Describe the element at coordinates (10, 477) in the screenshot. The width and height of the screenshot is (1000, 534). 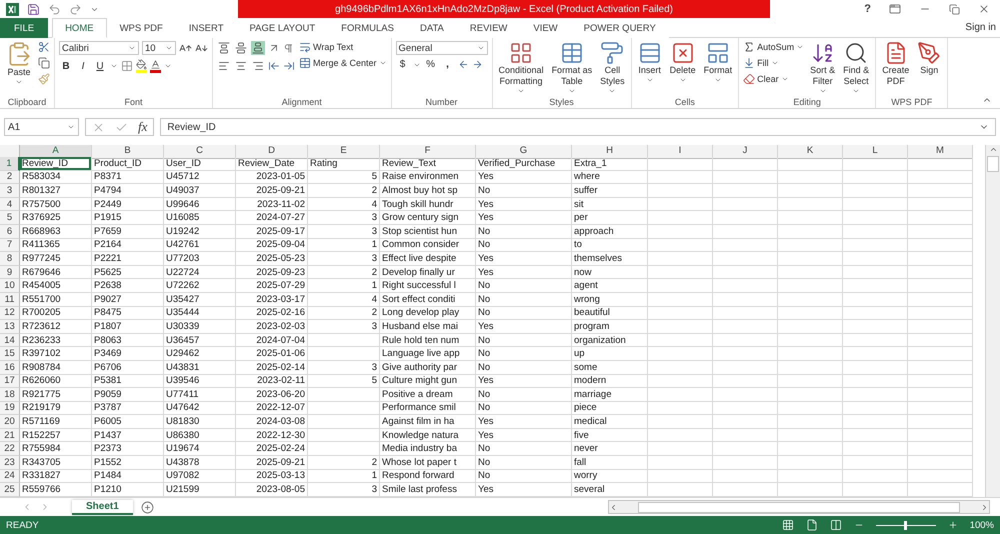
I see `row-header: 24` at that location.